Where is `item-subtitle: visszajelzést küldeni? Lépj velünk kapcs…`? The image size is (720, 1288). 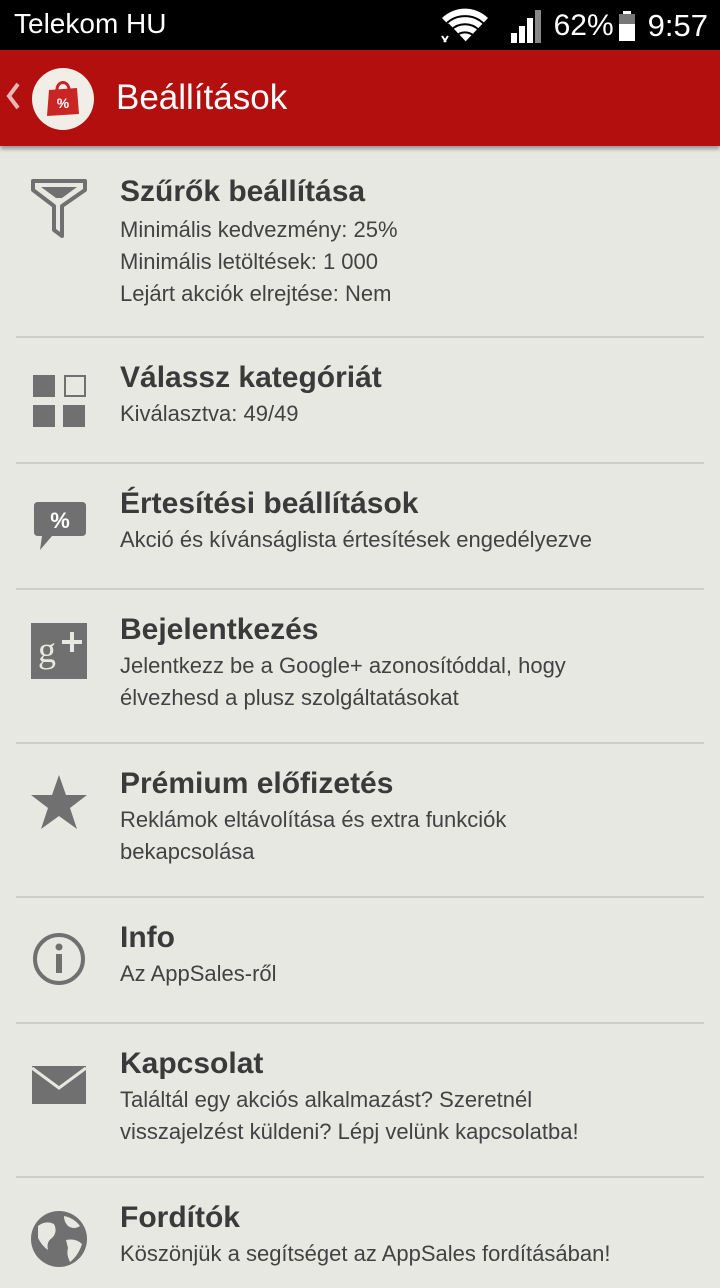
item-subtitle: visszajelzést küldeni? Lépj velünk kapcs… is located at coordinates (349, 1131).